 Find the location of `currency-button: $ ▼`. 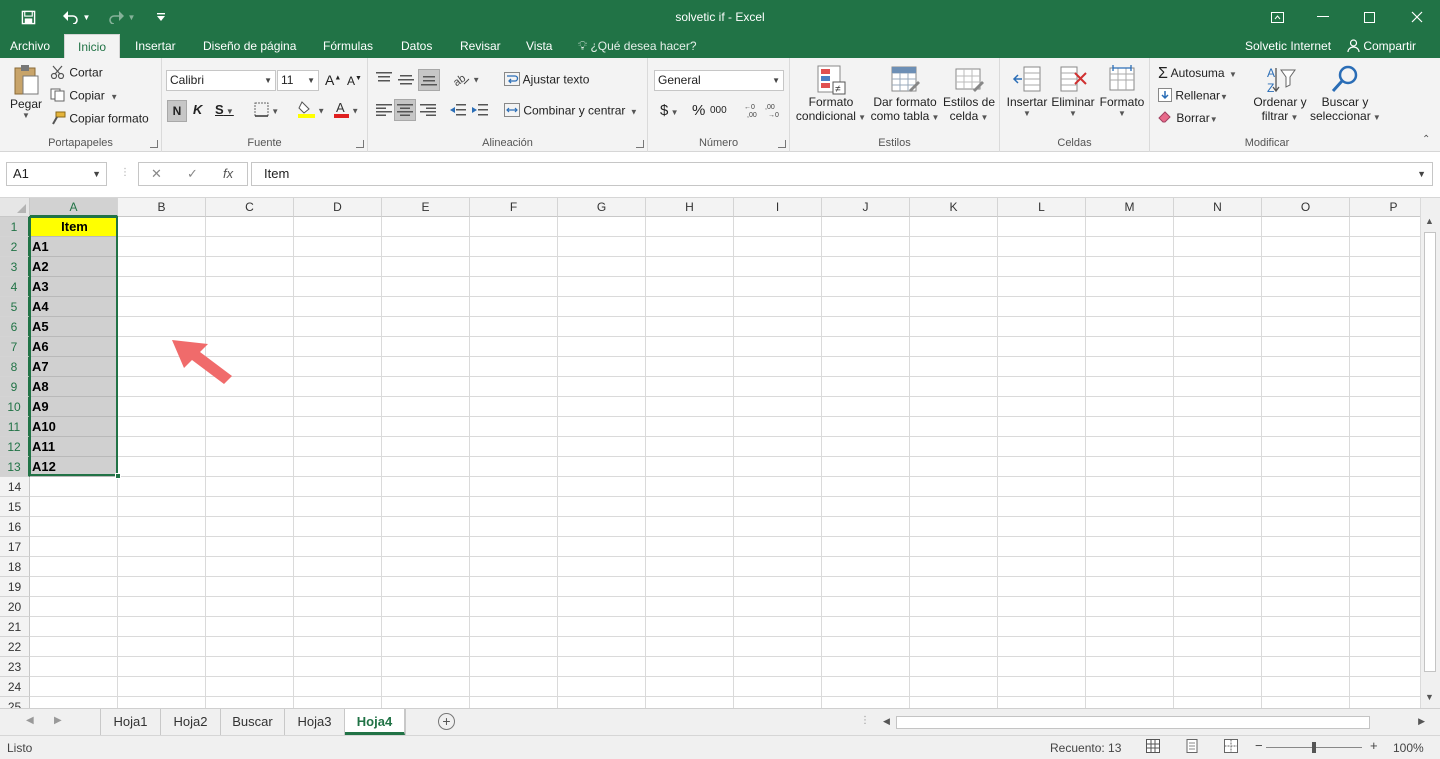

currency-button: $ ▼ is located at coordinates (669, 110).